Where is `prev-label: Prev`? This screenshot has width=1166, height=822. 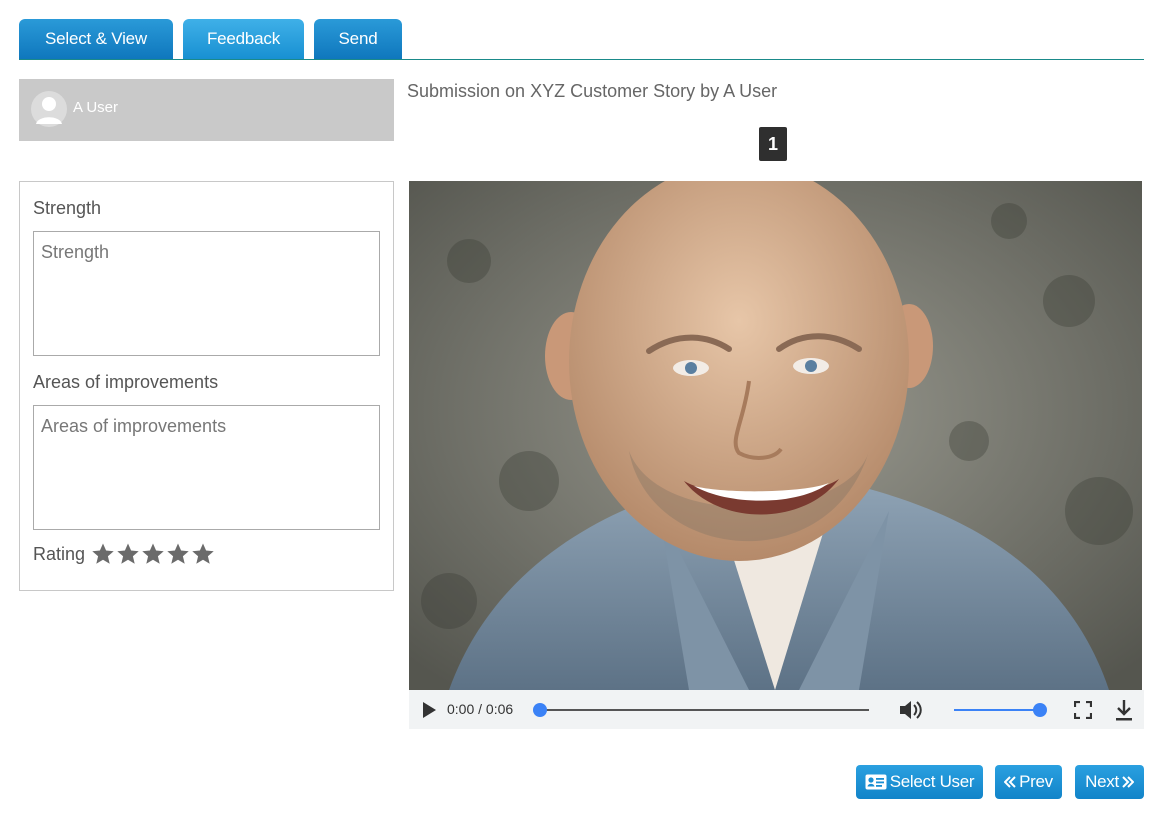 prev-label: Prev is located at coordinates (1036, 781).